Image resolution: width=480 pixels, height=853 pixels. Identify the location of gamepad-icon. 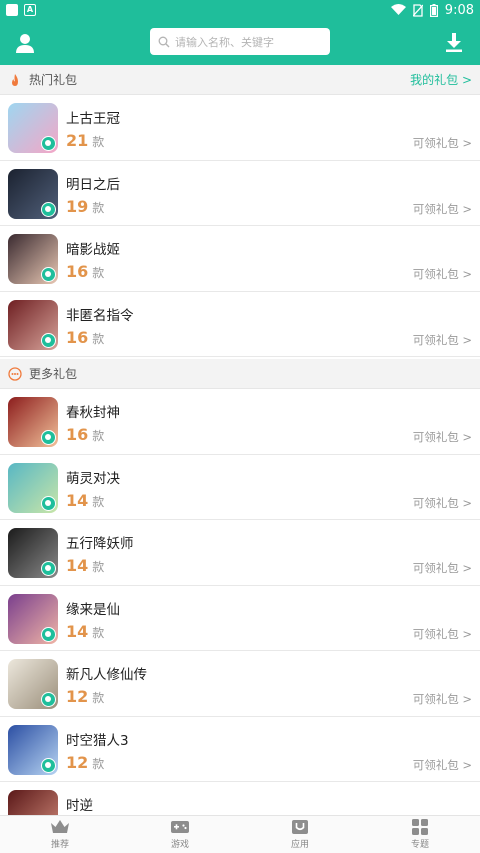
(180, 827).